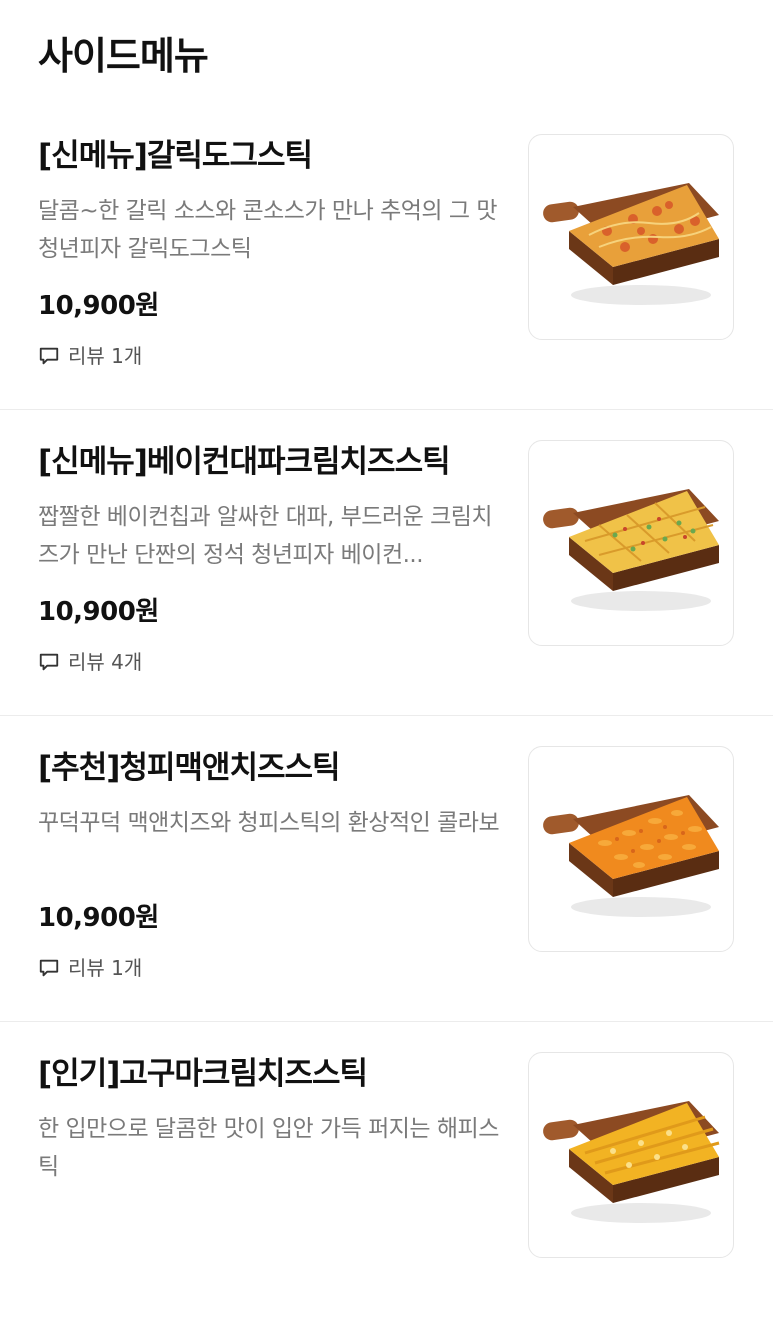 The height and width of the screenshot is (1328, 773). Describe the element at coordinates (269, 823) in the screenshot. I see `menu-item-description: 꾸덕꾸덕 맥앤치즈와 청피스틱의 환상적인 콜라보` at that location.